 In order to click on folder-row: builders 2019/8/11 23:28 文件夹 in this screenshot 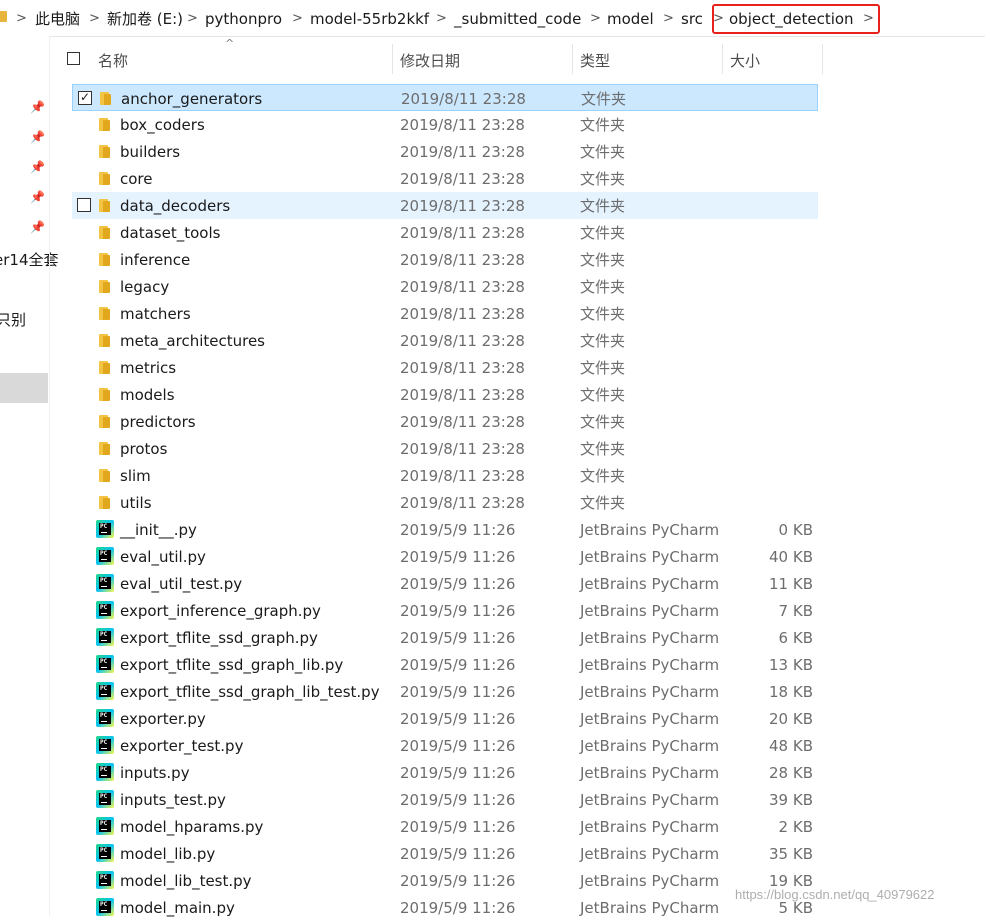, I will do `click(445, 151)`.